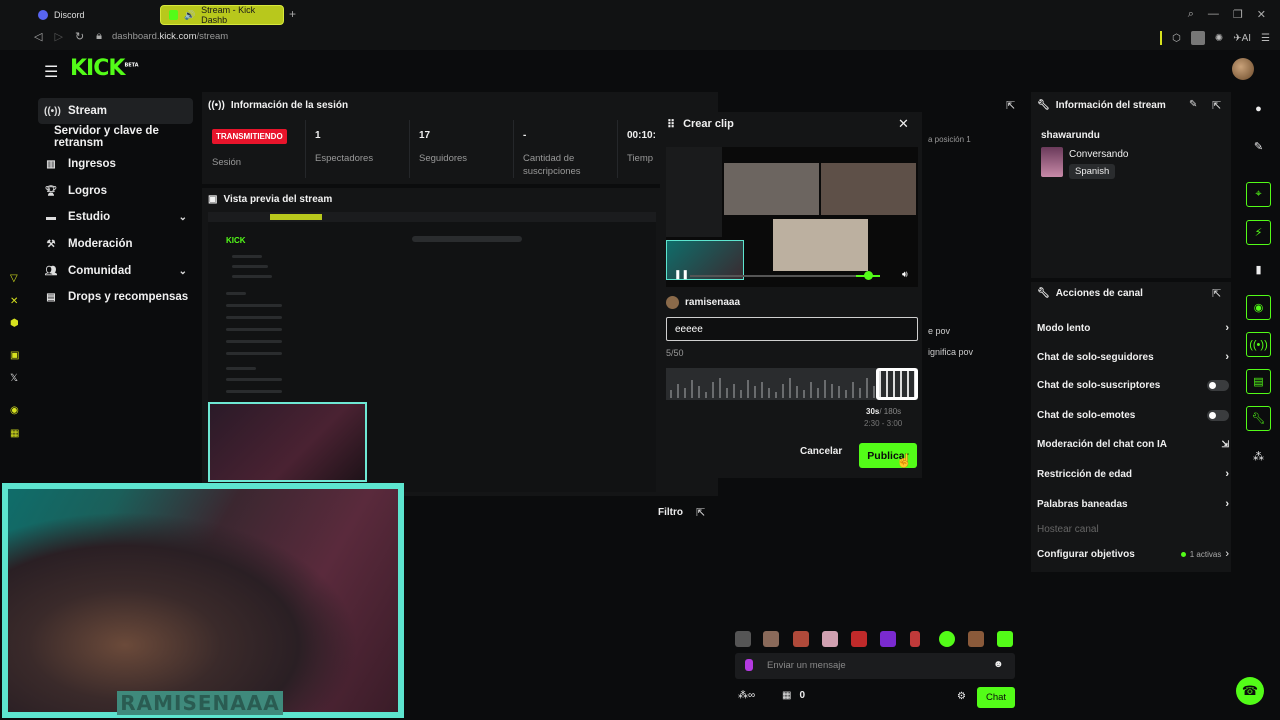 This screenshot has height=720, width=1280. What do you see at coordinates (1238, 14) in the screenshot?
I see `restore-icon: ❐` at bounding box center [1238, 14].